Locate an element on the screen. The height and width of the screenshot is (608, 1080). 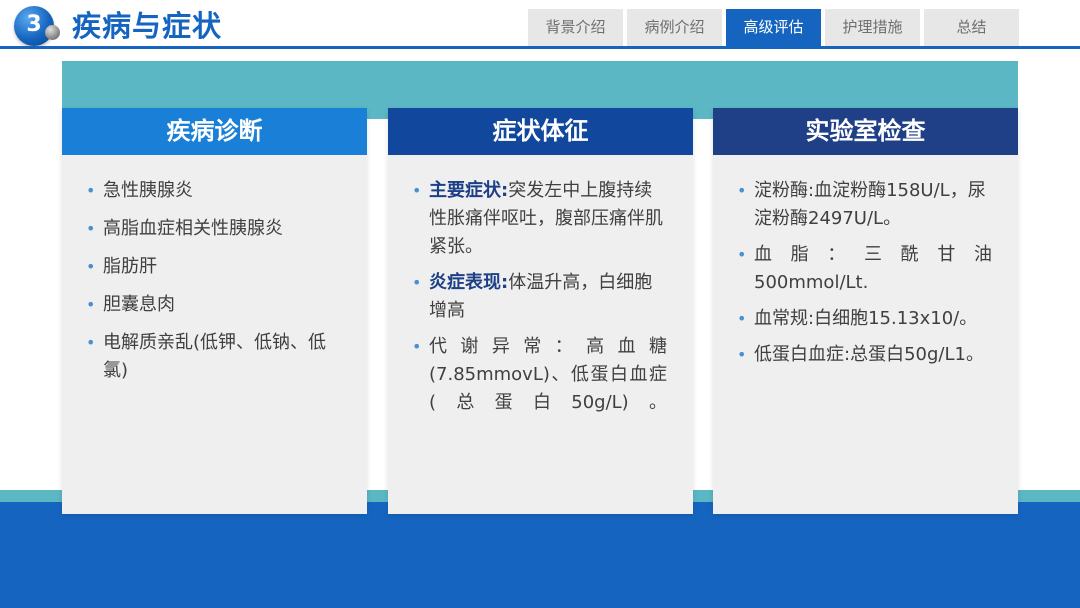
nav-tabs: 背景介绍 病例介绍 高级评估 护理措施 总结 is located at coordinates (773, 27).